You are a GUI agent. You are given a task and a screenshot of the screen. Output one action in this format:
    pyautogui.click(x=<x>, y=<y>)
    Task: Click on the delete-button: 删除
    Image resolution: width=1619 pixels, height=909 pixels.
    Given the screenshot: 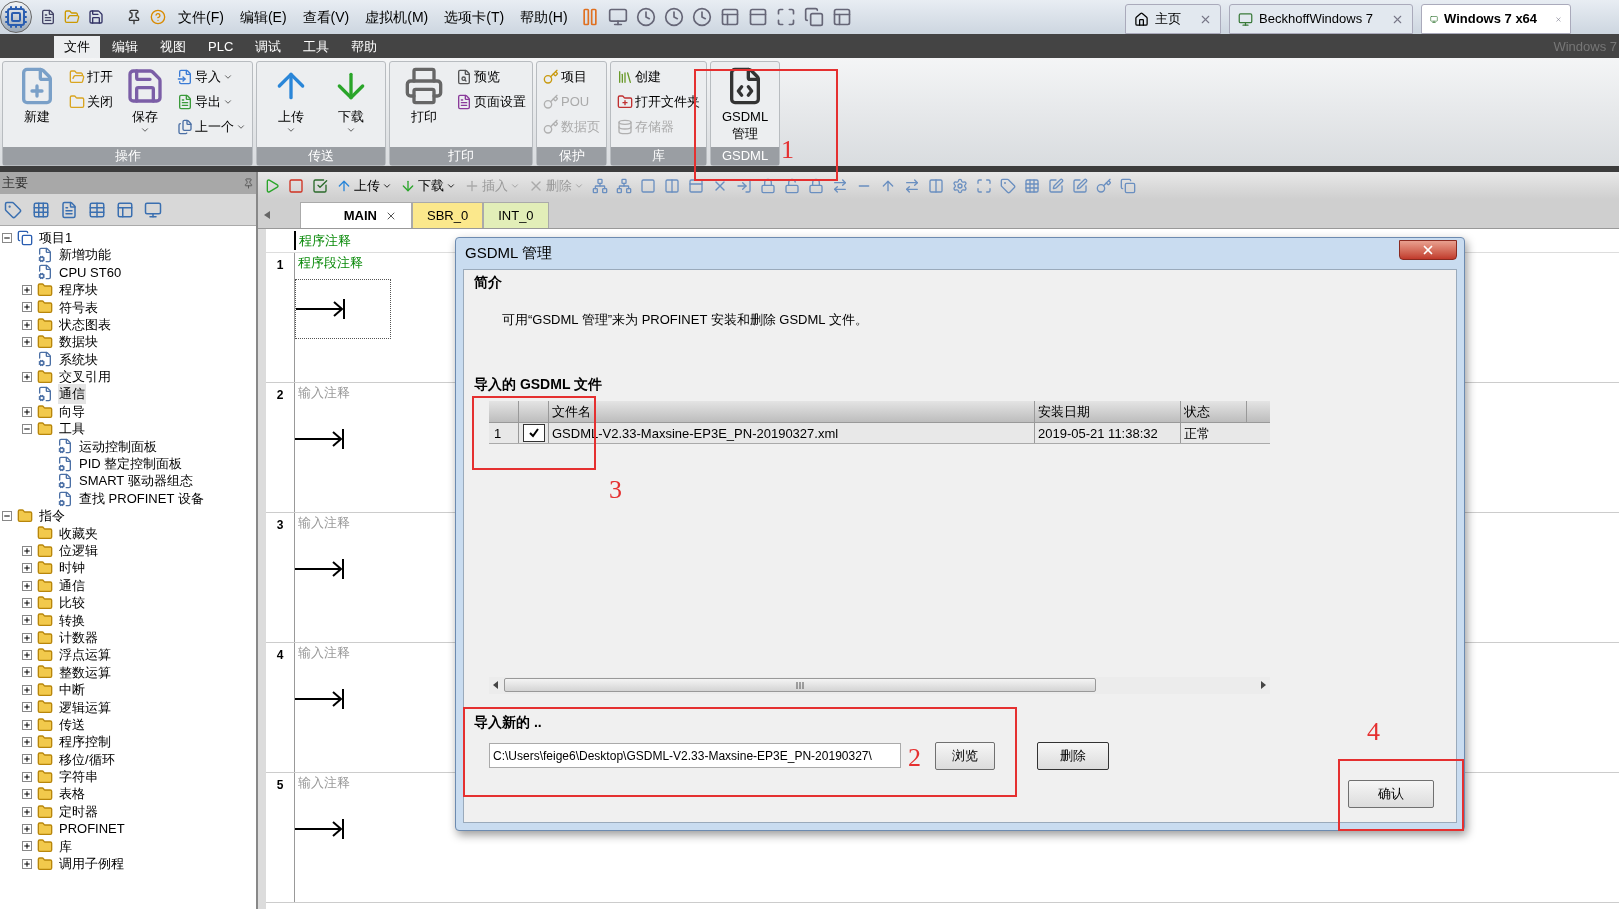 What is the action you would take?
    pyautogui.click(x=1073, y=755)
    